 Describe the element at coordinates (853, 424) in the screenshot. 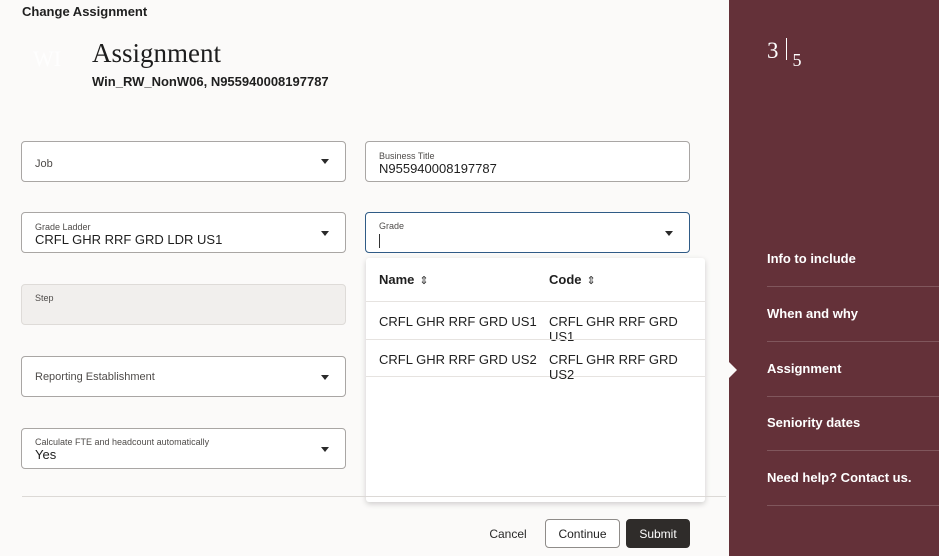

I see `side-nav-item-seniority: Seniority dates` at that location.